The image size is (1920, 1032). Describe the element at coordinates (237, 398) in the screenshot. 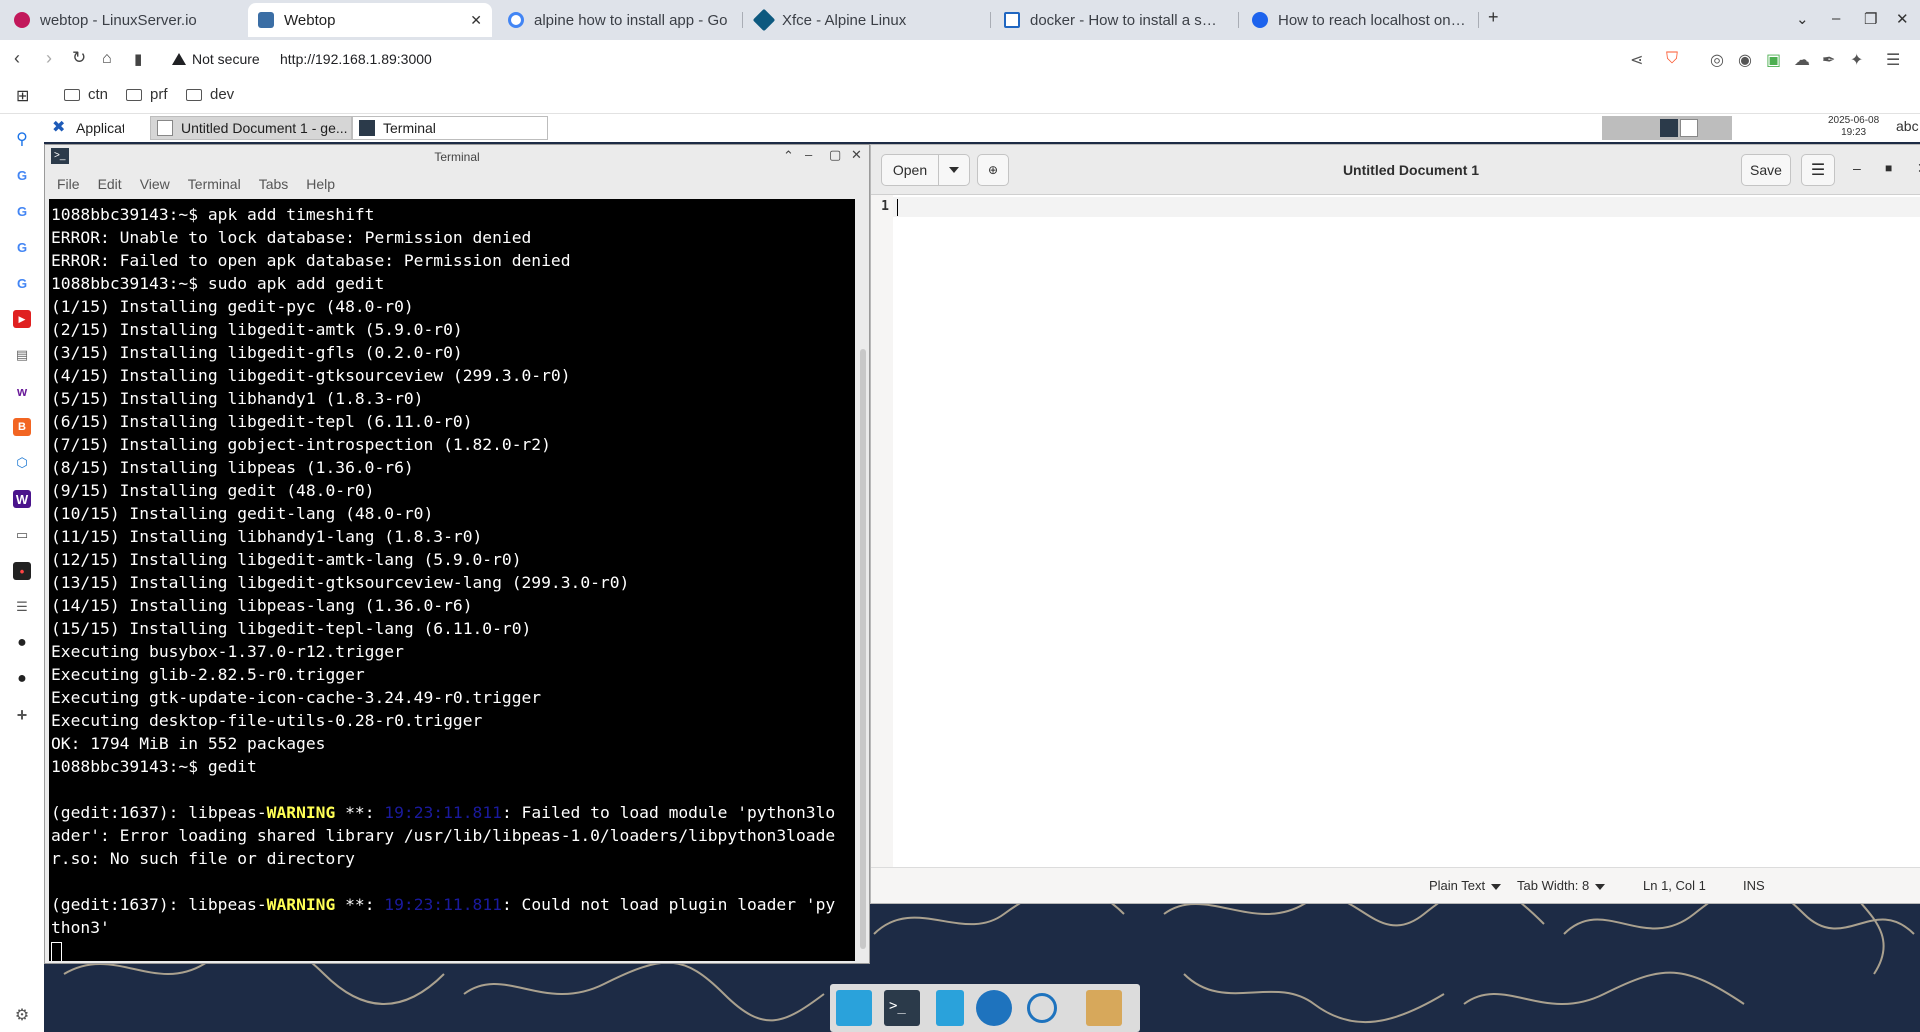

I see `terminal-line: (5/15) Installing libhandy1 (1.8.3-r0)` at that location.